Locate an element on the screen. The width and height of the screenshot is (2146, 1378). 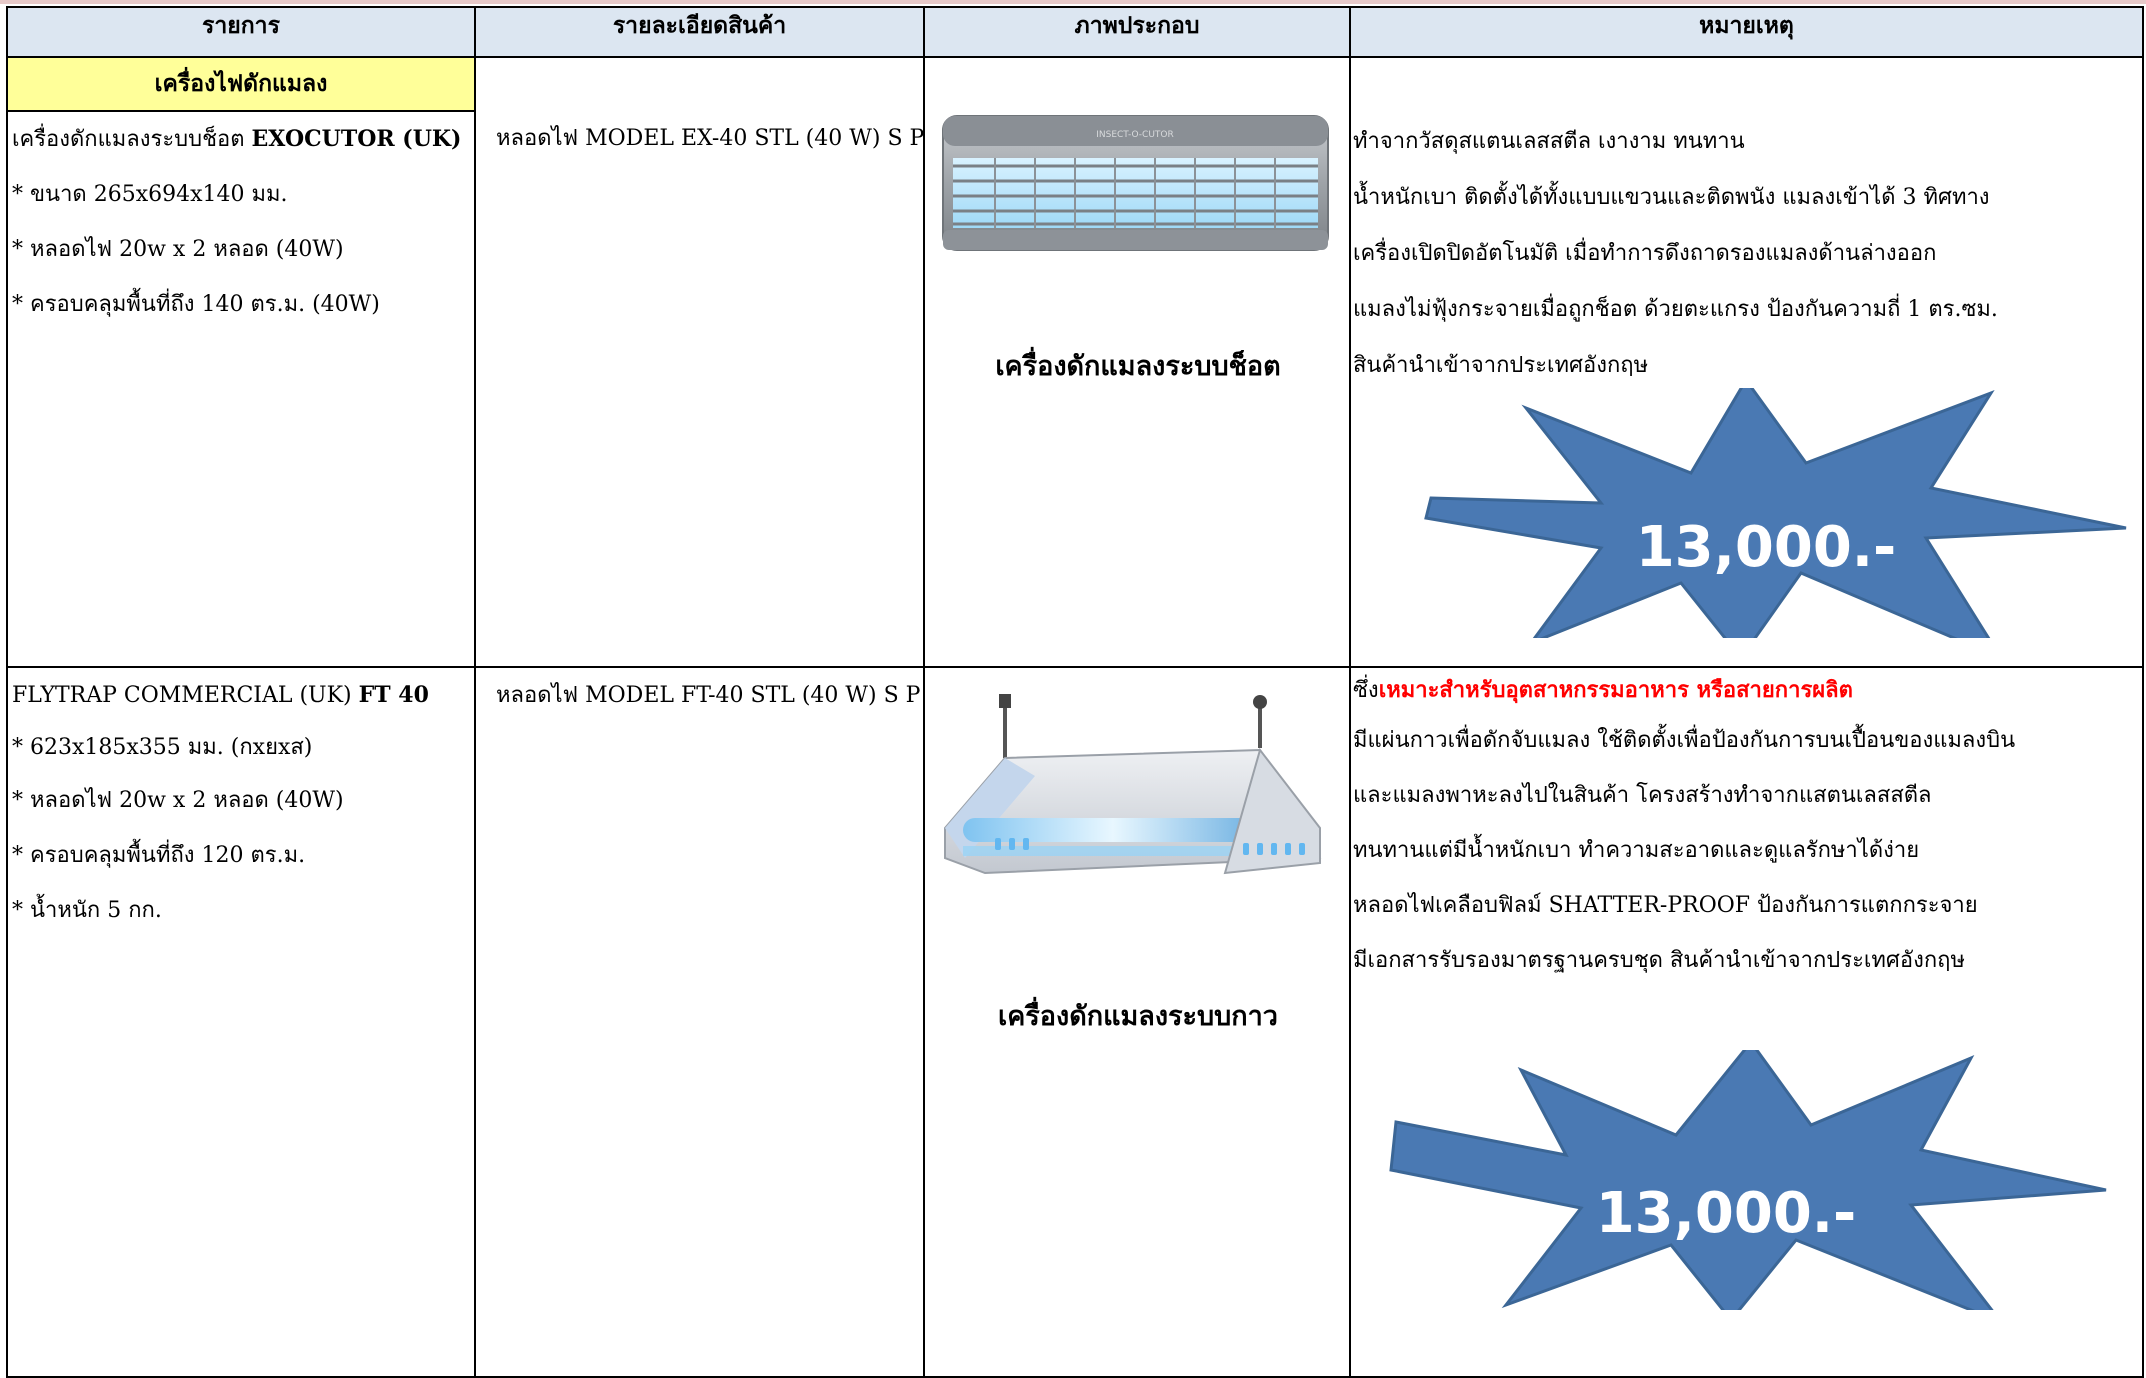
note-line: ทำจากวัสดุสแตนเลสสตีล เงางาม ทนทาน is located at coordinates (1549, 141).